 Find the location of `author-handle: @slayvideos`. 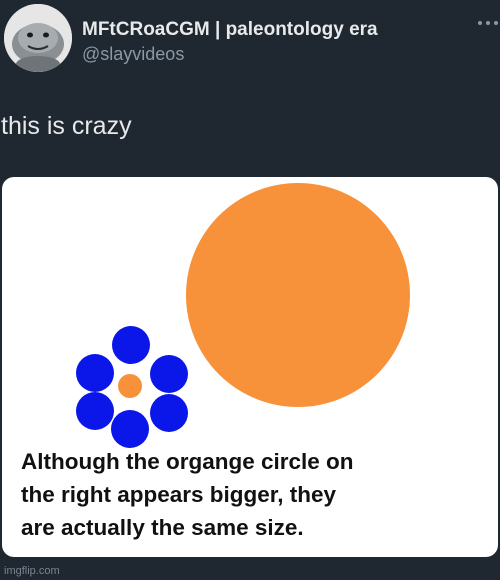

author-handle: @slayvideos is located at coordinates (133, 54).